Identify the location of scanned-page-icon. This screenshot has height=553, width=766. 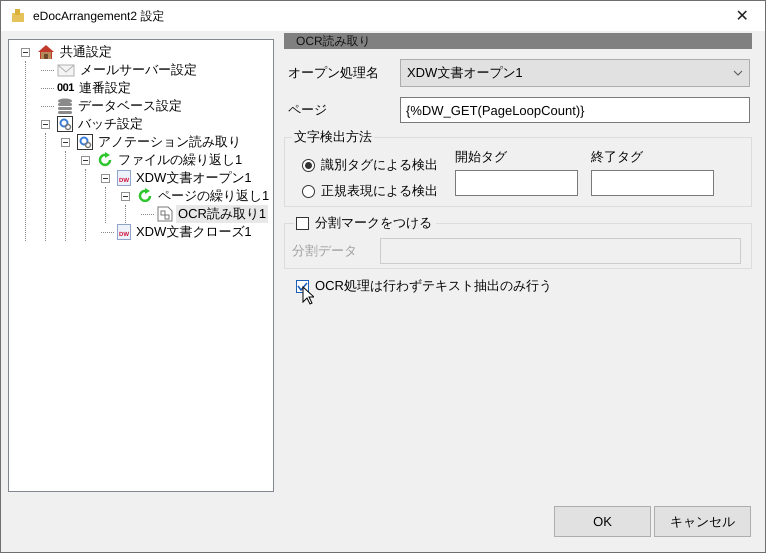
(165, 214).